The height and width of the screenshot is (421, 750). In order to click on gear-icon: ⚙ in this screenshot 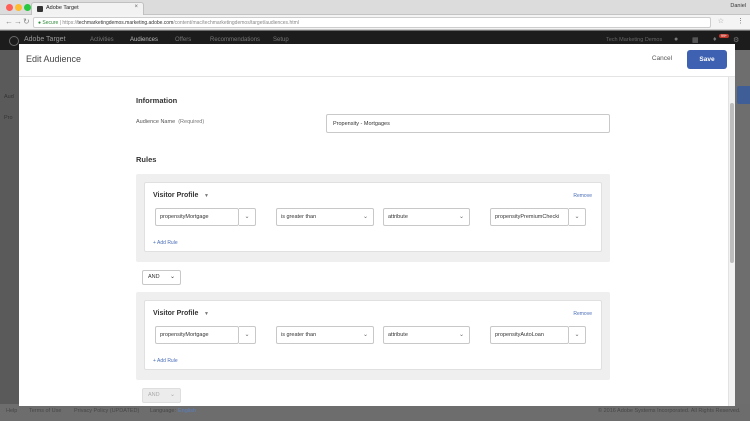, I will do `click(736, 40)`.